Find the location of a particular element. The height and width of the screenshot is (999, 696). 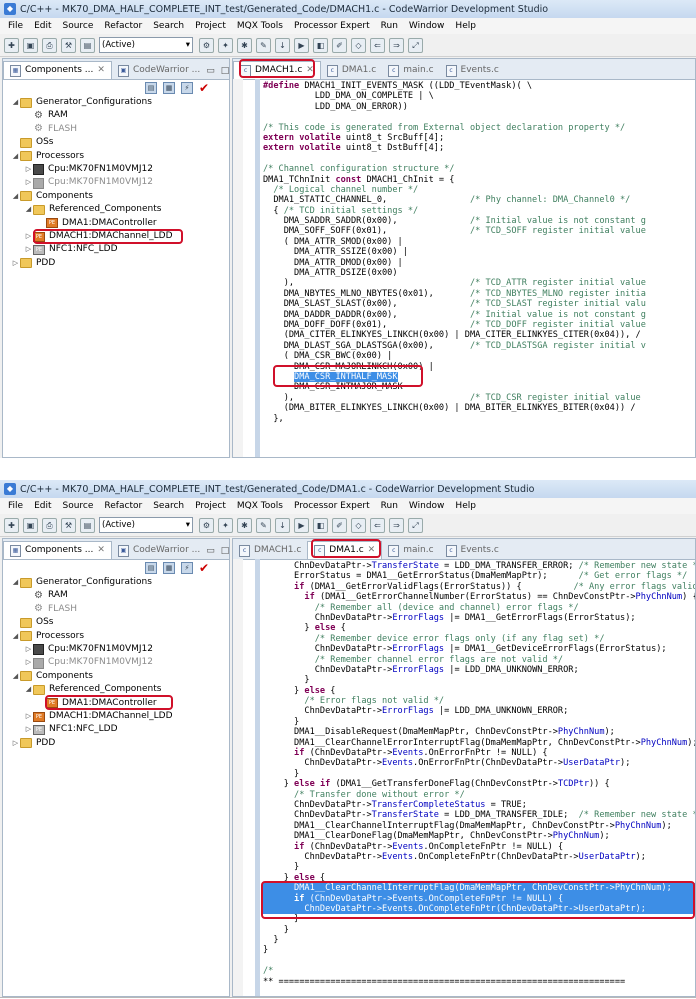

menu-file: File is located at coordinates (15, 26).